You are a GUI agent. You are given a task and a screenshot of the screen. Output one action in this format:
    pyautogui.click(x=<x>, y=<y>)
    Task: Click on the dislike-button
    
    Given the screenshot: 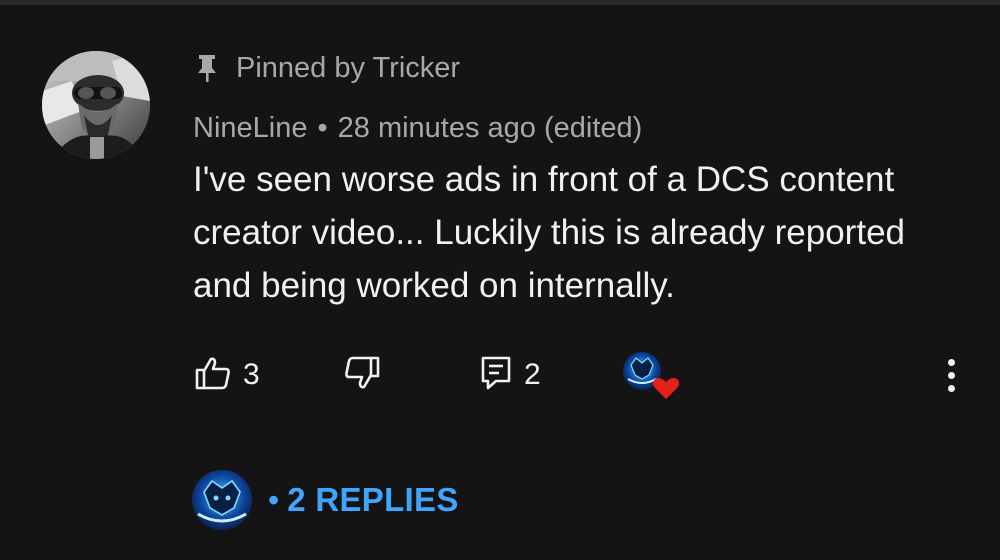 What is the action you would take?
    pyautogui.click(x=362, y=375)
    